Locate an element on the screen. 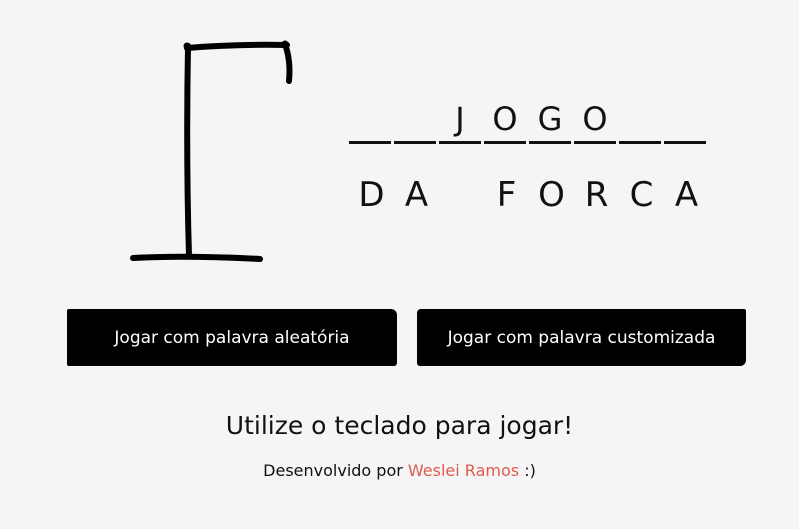  footer-credits: Desenvolvido por Weslei Ramos :) is located at coordinates (399, 471).